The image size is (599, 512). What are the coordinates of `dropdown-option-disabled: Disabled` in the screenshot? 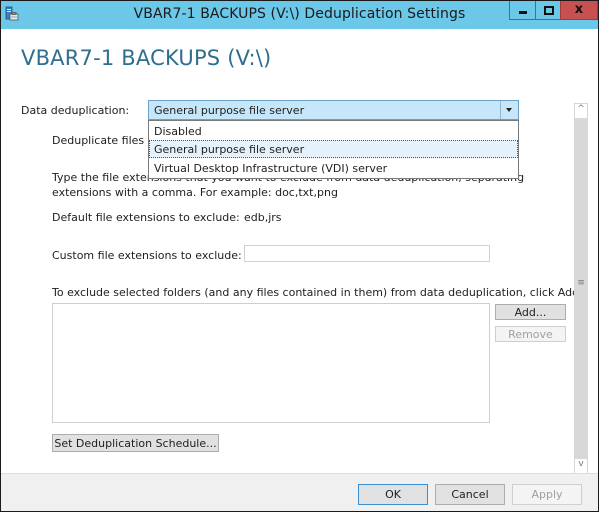 It's located at (333, 131).